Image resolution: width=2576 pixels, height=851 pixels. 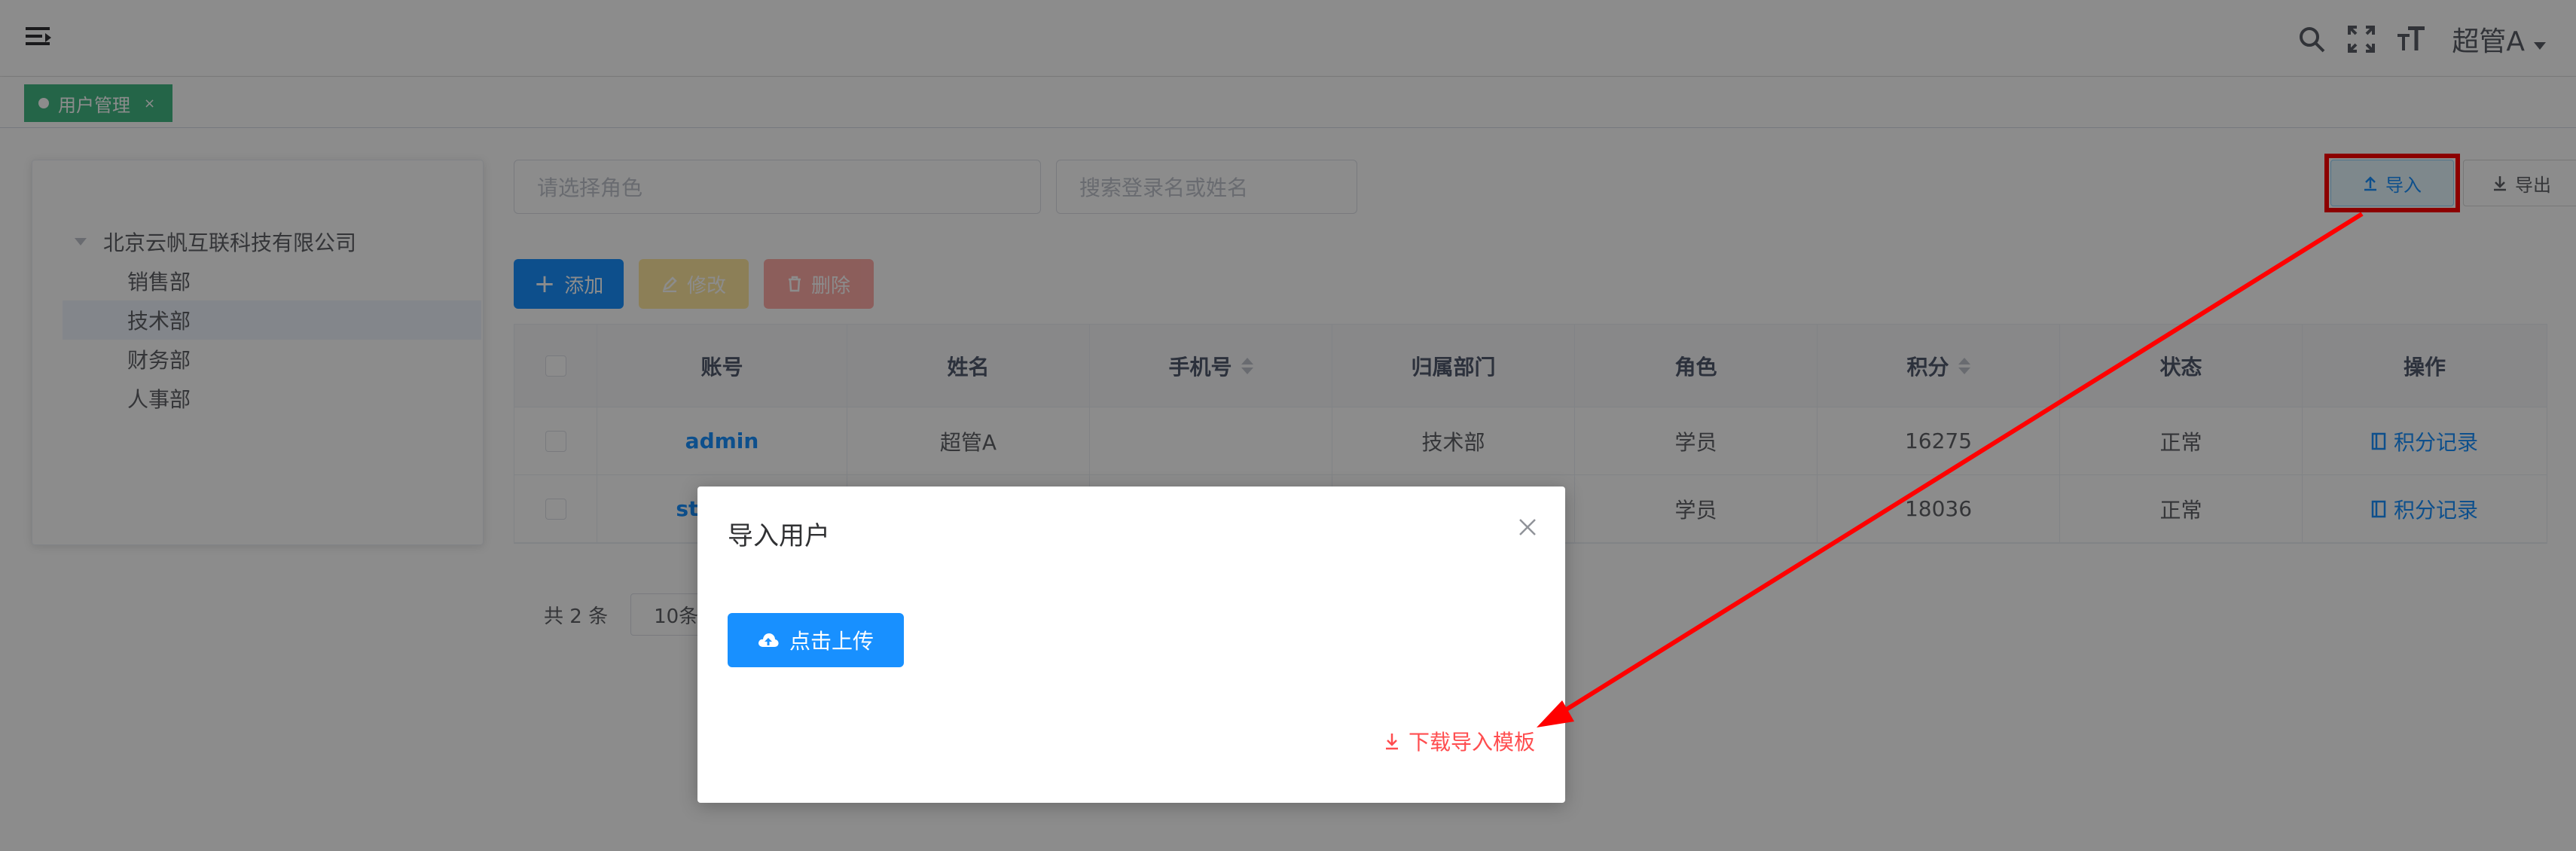 What do you see at coordinates (832, 641) in the screenshot?
I see `upload-label: 点击上传` at bounding box center [832, 641].